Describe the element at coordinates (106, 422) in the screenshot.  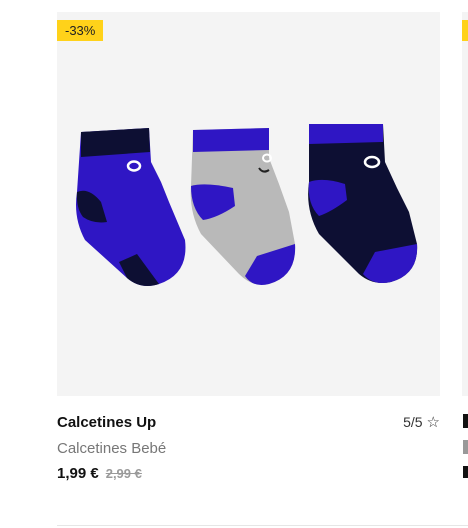
I see `product-title: Calcetines Up` at that location.